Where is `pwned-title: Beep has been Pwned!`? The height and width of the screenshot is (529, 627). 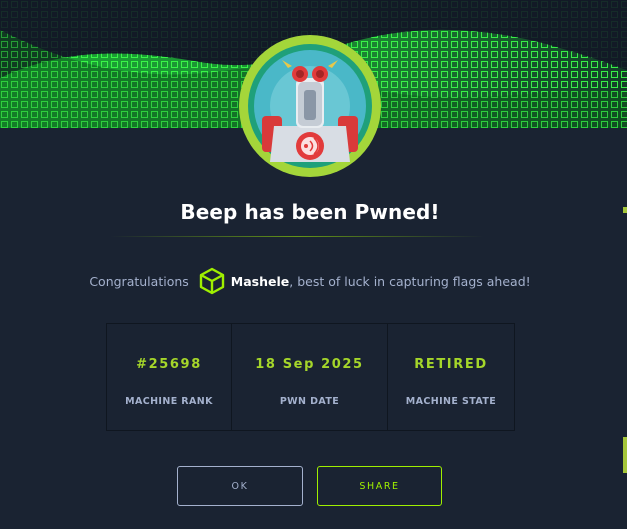
pwned-title: Beep has been Pwned! is located at coordinates (310, 212).